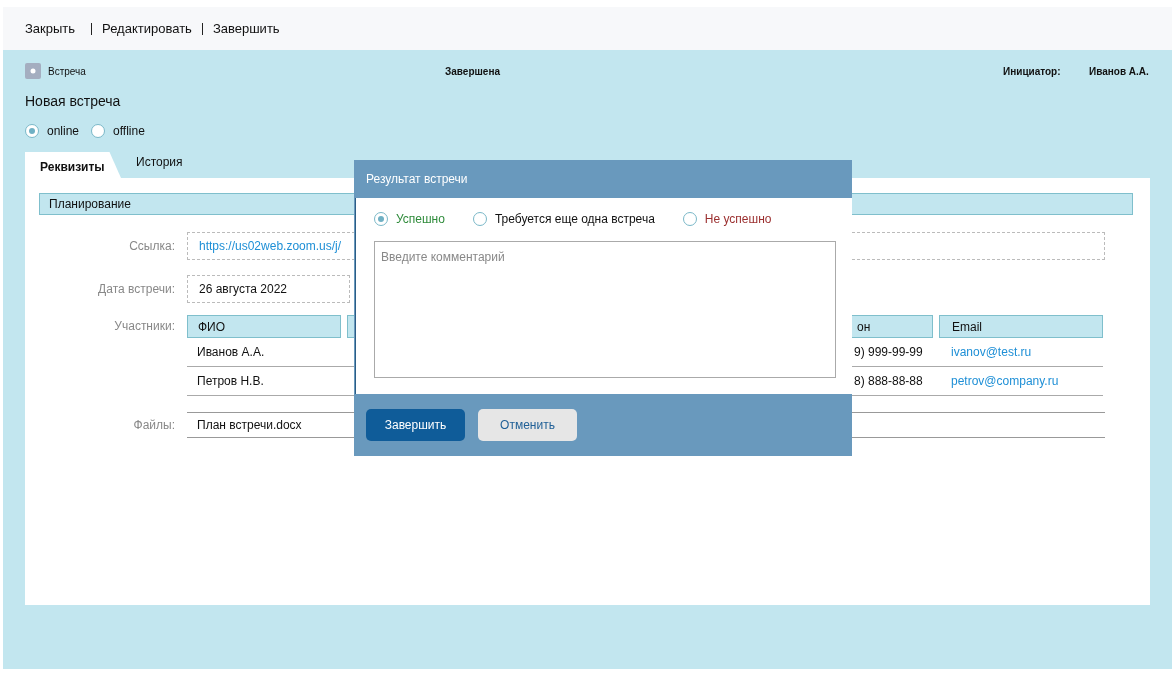 This screenshot has height=673, width=1176. What do you see at coordinates (1021, 352) in the screenshot?
I see `email-link: ivanov@test.ru` at bounding box center [1021, 352].